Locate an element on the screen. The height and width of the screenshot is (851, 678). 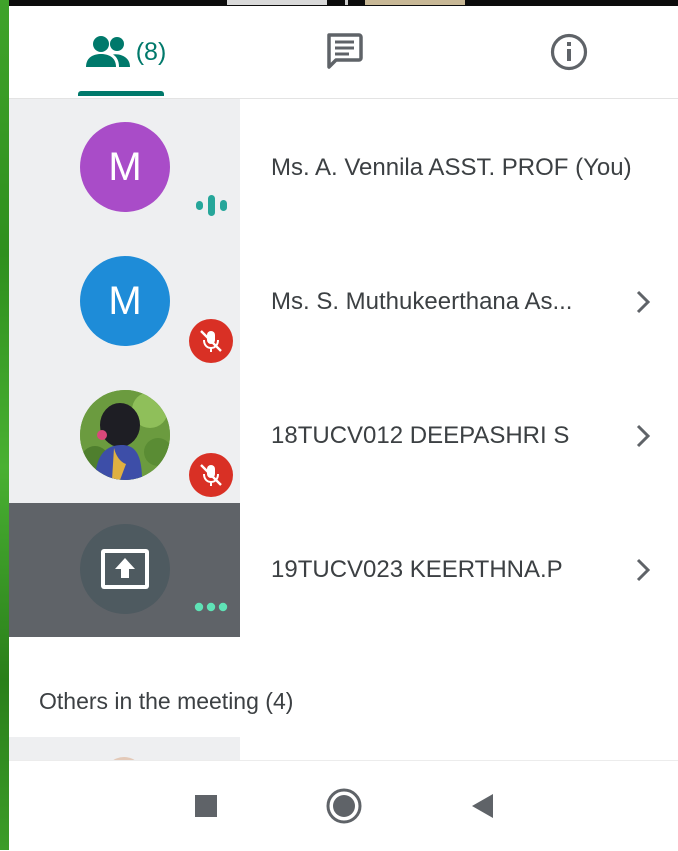
tab-people: (8) is located at coordinates (126, 52).